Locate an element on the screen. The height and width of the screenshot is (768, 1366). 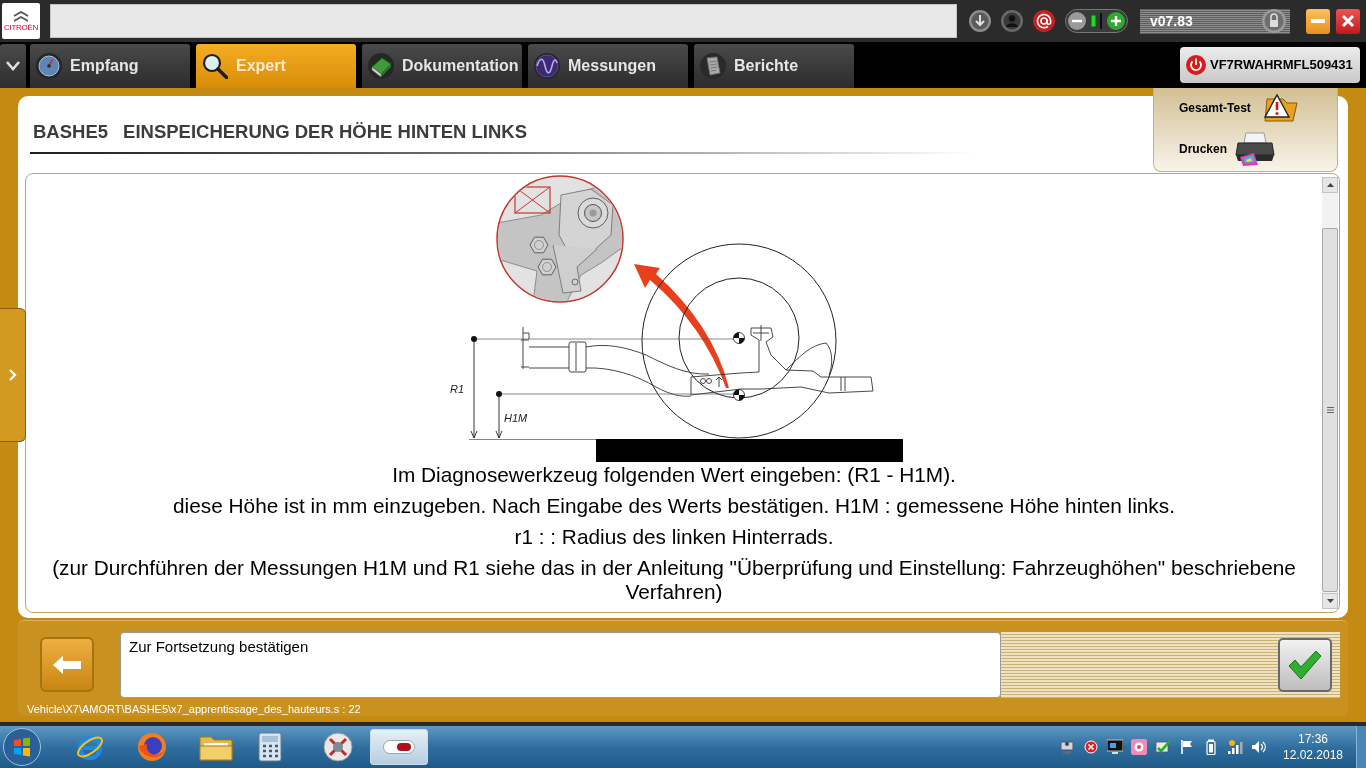
scrollbar-thumb is located at coordinates (1330, 410).